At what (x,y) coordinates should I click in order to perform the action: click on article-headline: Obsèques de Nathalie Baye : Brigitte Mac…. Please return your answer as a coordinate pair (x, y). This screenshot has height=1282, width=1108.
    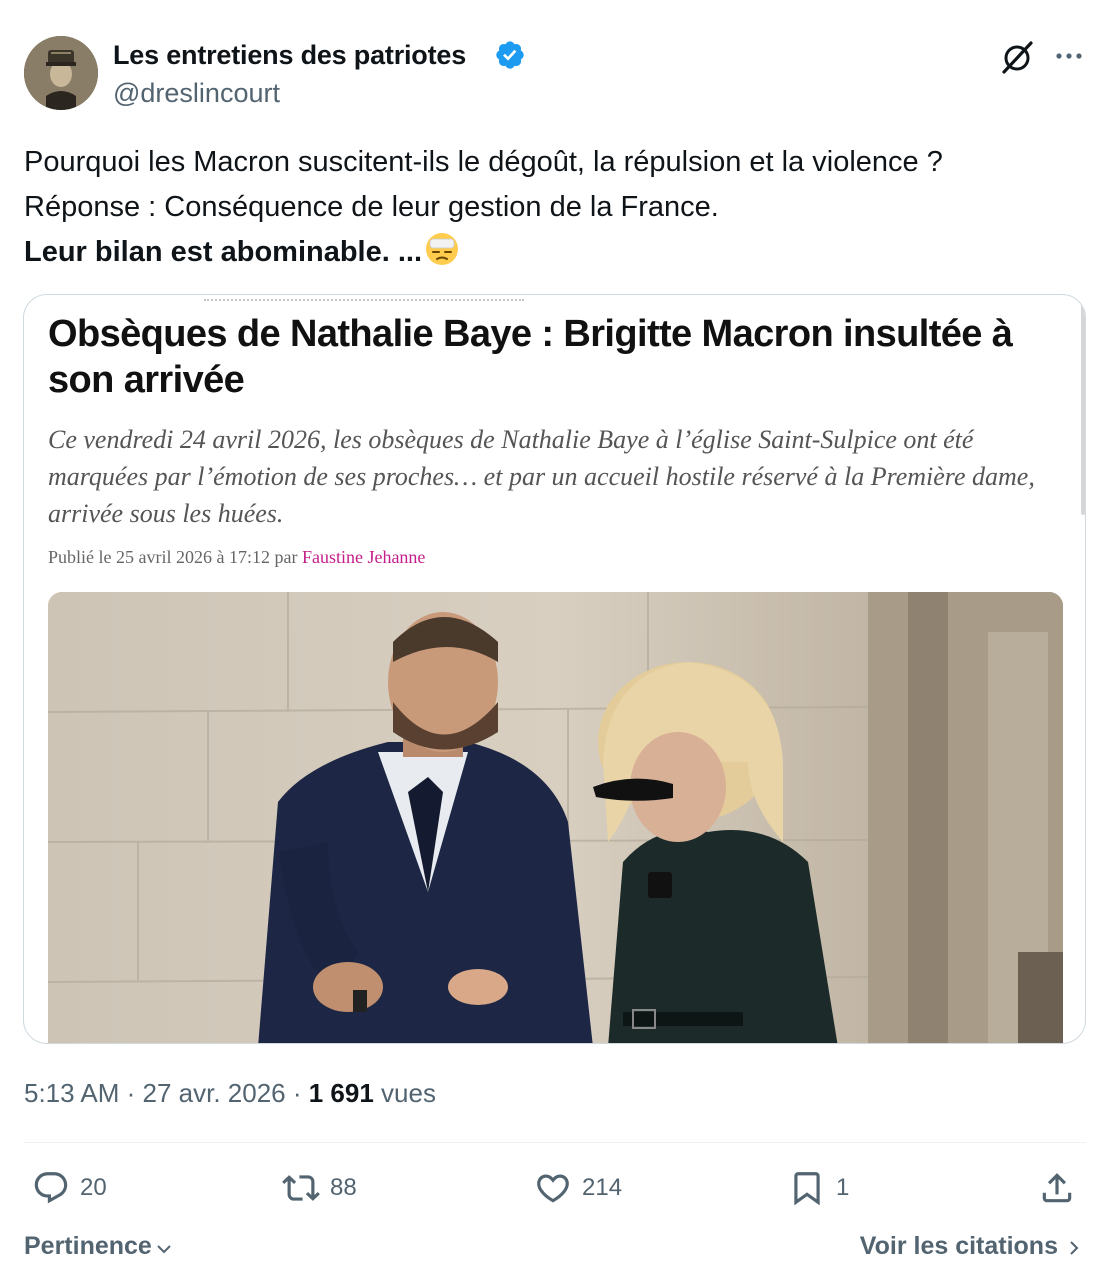
    Looking at the image, I should click on (530, 357).